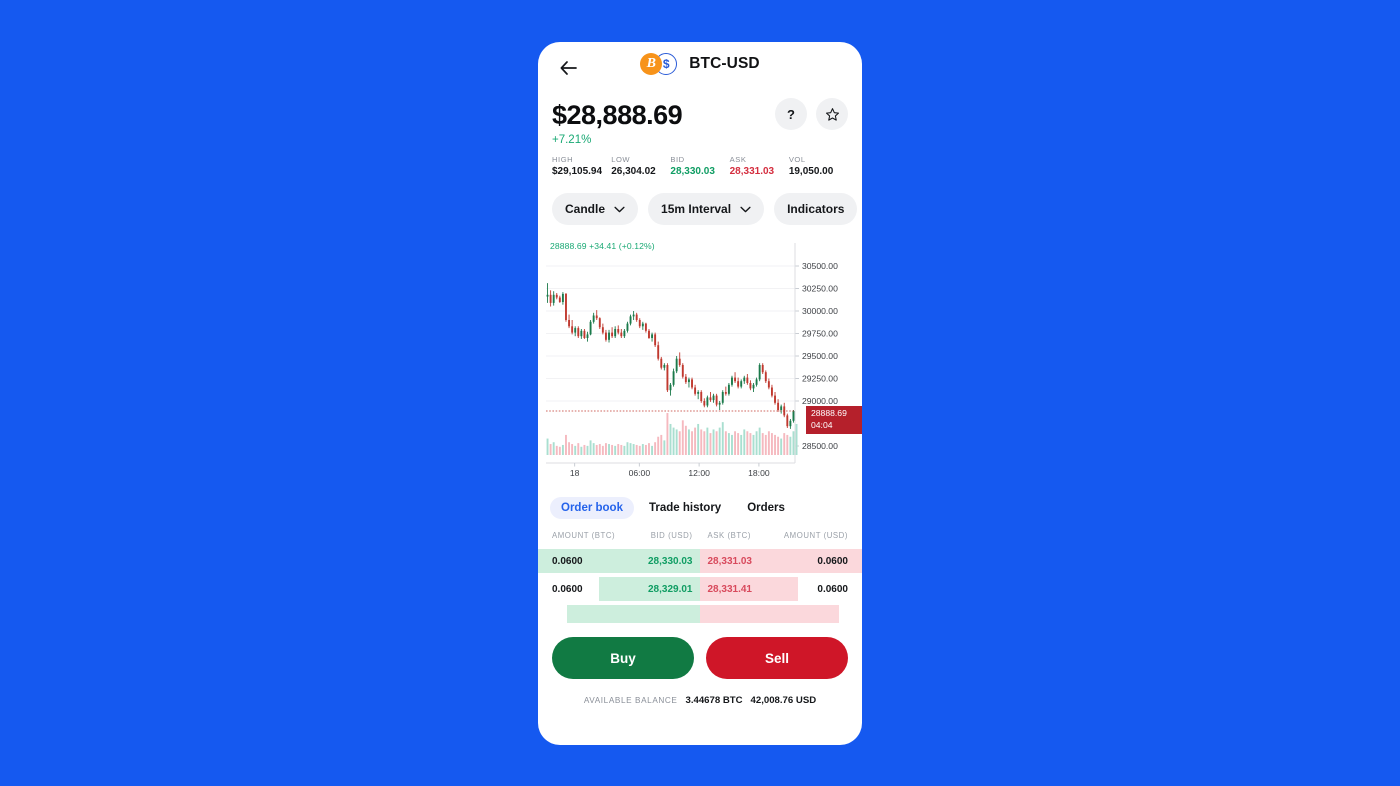 The image size is (1400, 786). I want to click on svg-text: 29000.00, so click(820, 402).